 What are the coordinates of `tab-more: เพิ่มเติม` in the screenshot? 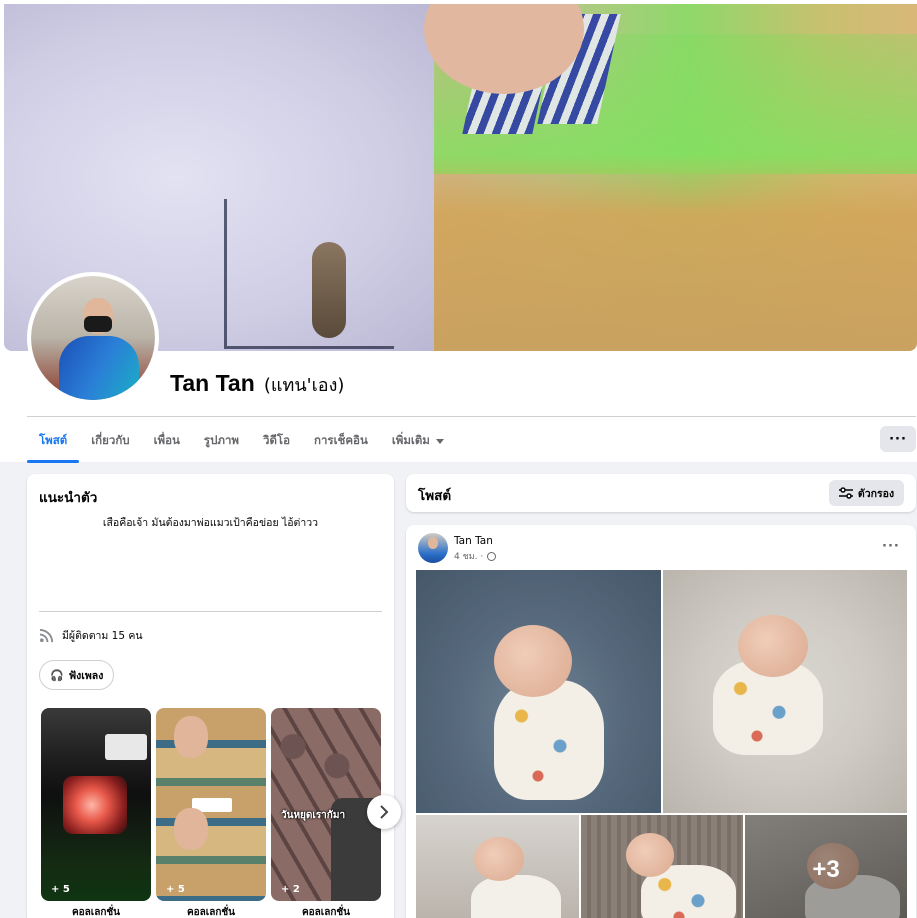 It's located at (418, 441).